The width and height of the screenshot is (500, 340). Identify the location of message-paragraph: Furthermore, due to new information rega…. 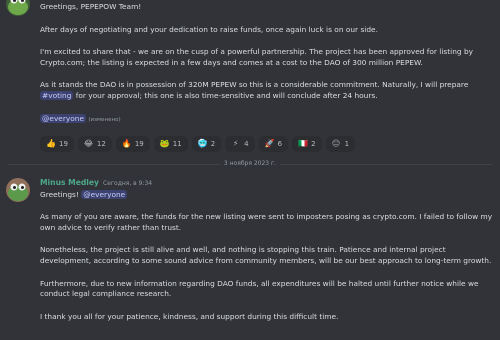
(259, 288).